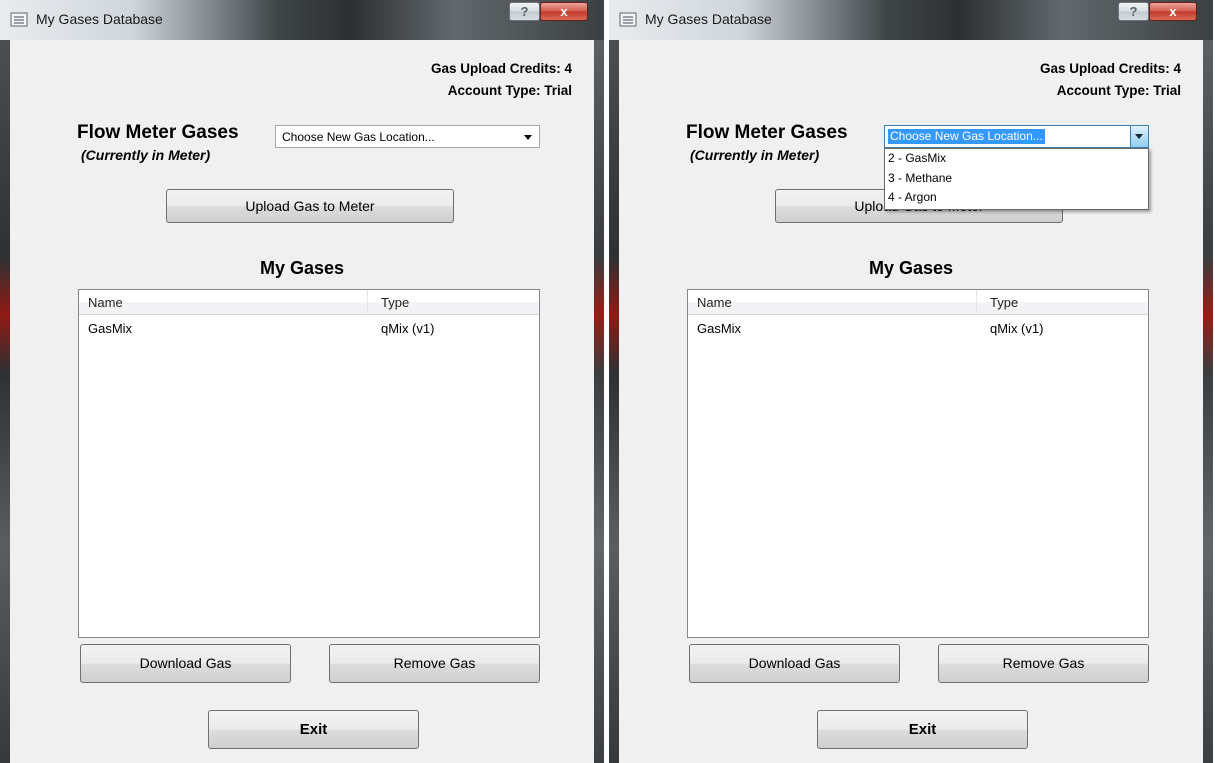  What do you see at coordinates (1016, 198) in the screenshot?
I see `dropdown-option: 4 - Argon` at bounding box center [1016, 198].